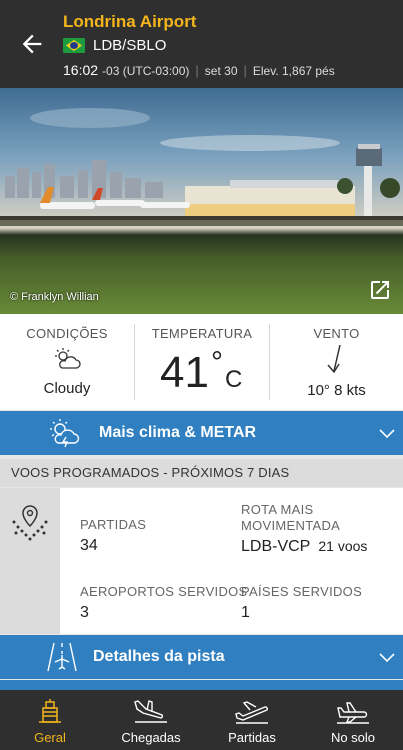  I want to click on stats-sidebar, so click(30, 561).